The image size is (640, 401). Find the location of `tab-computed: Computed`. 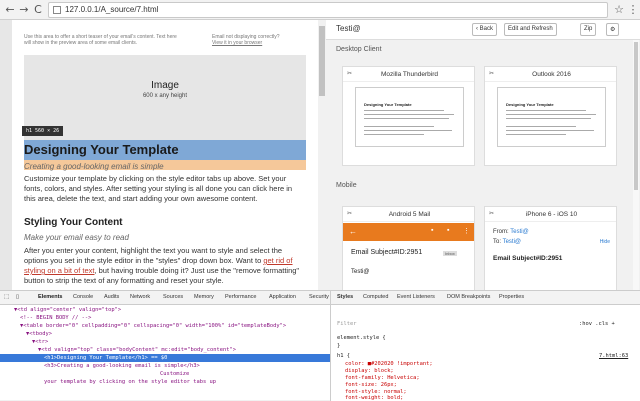

tab-computed: Computed is located at coordinates (375, 297).